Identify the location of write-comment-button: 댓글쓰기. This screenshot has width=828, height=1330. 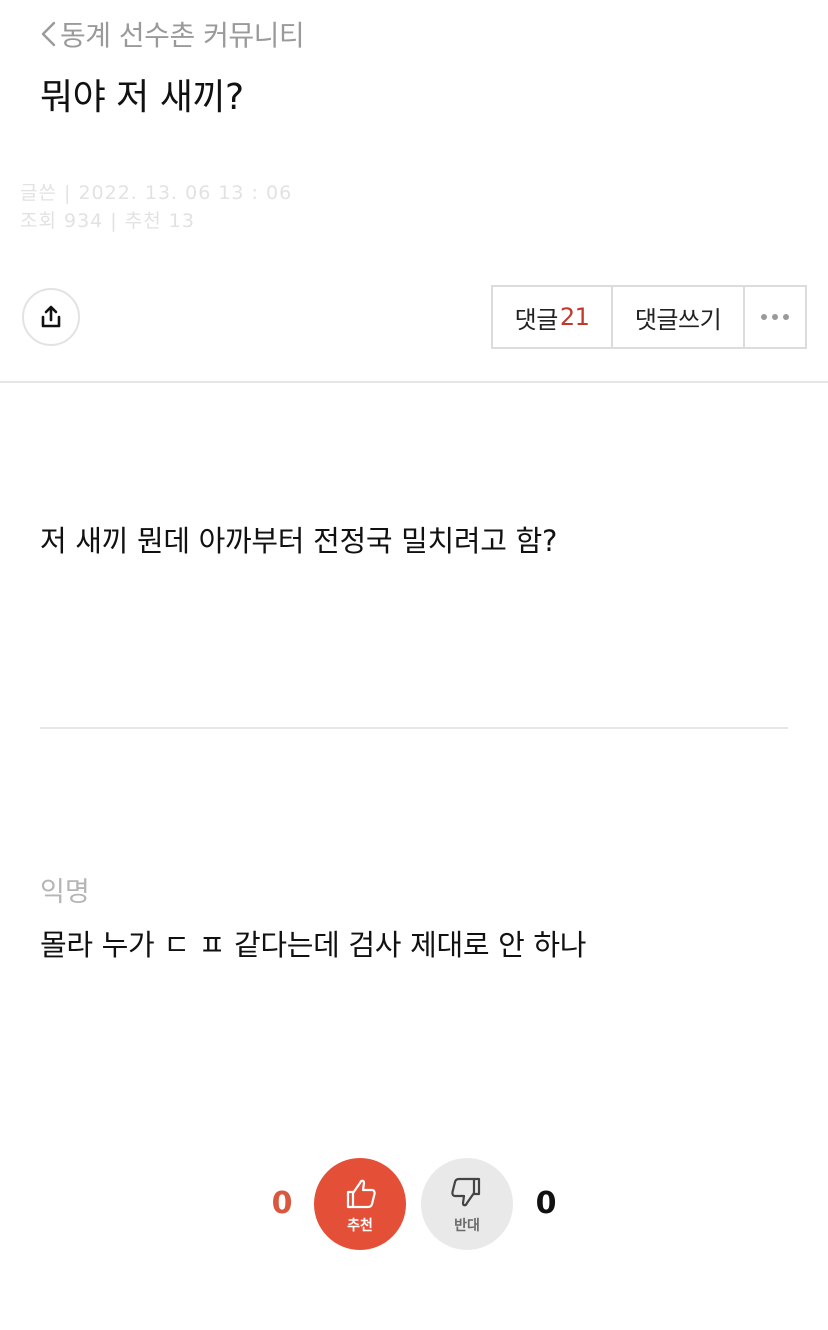
(679, 317).